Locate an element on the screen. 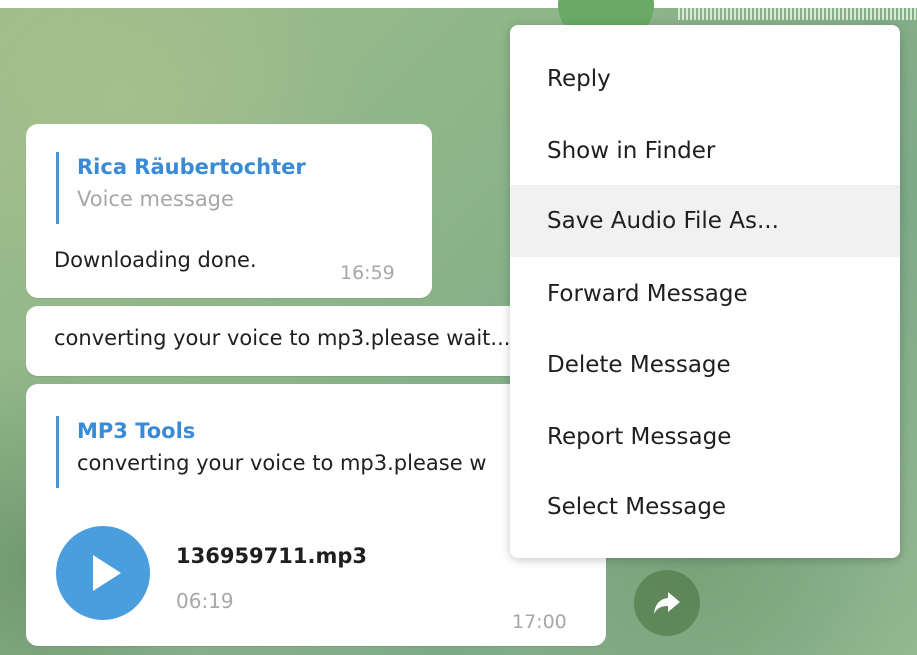 The height and width of the screenshot is (655, 917). menu-item-forward-message: Forward Message is located at coordinates (705, 294).